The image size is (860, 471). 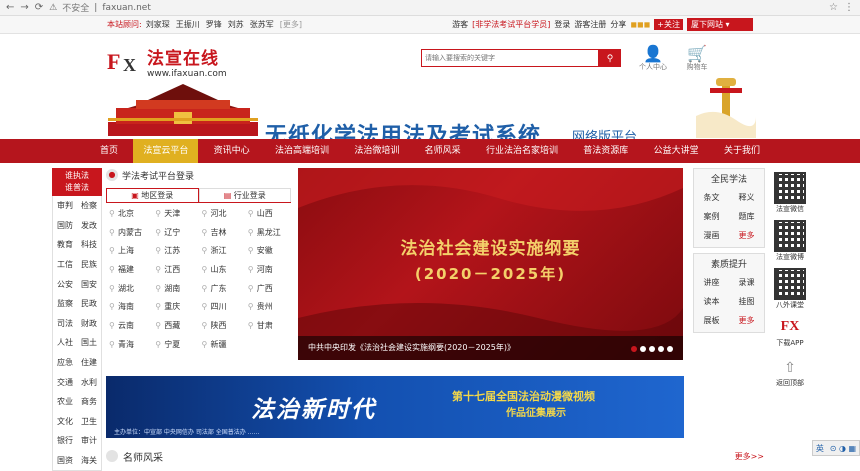 What do you see at coordinates (89, 382) in the screenshot?
I see `enforcer-link: 水利` at bounding box center [89, 382].